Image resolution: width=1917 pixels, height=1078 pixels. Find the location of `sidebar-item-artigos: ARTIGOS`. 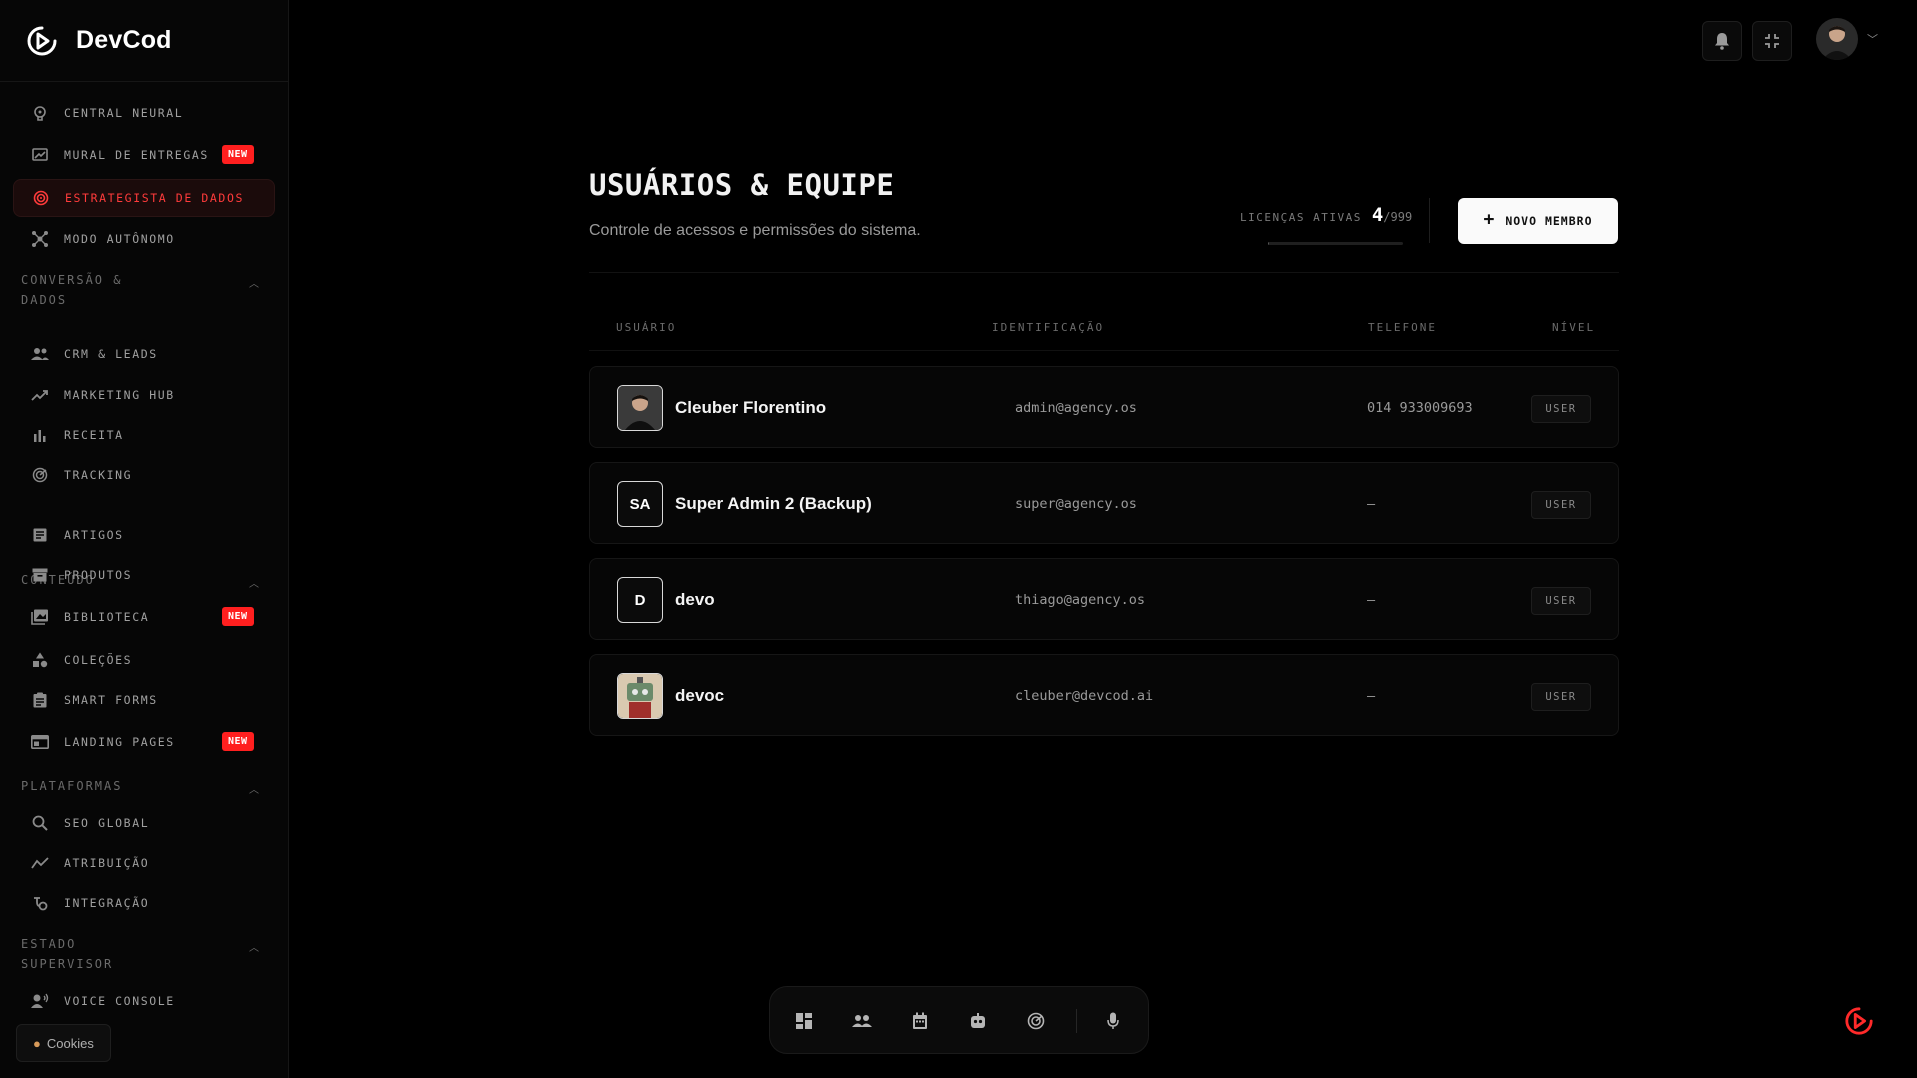

sidebar-item-artigos: ARTIGOS is located at coordinates (144, 535).